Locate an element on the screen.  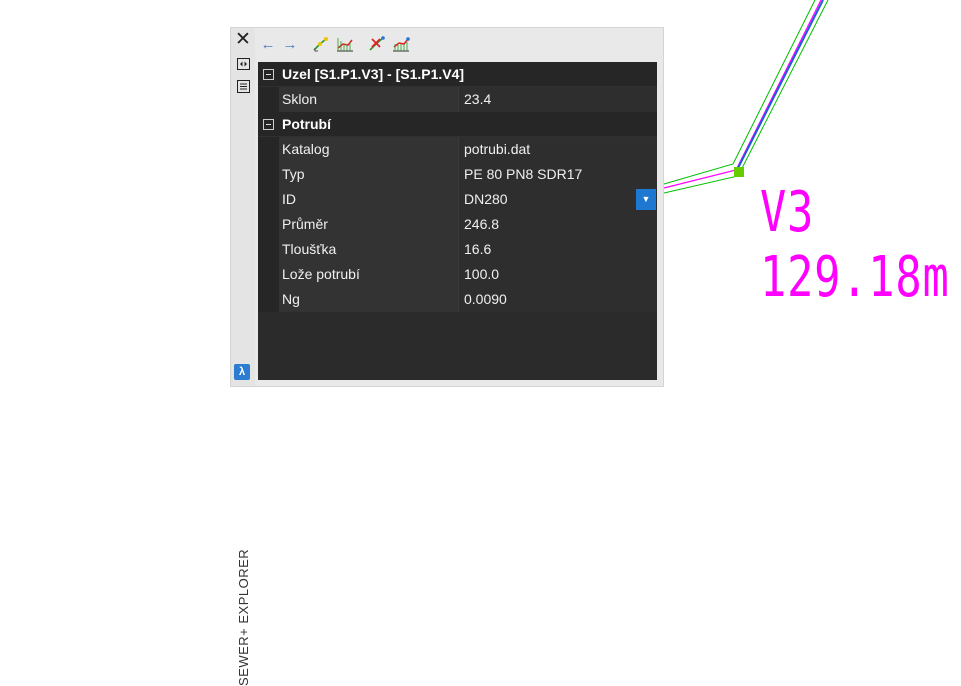
category-label: Potrubí is located at coordinates (306, 124).